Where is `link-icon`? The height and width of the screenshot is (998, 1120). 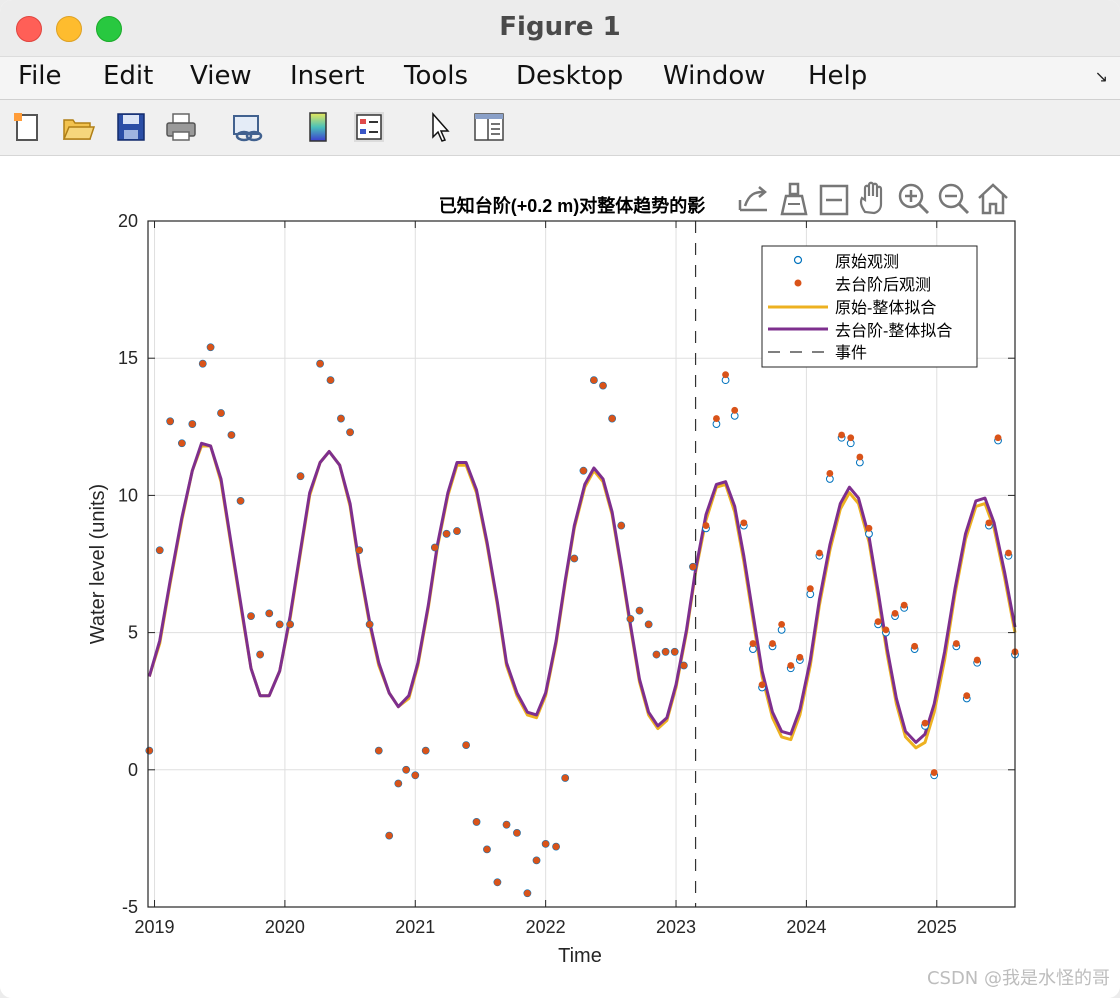
link-icon is located at coordinates (247, 127).